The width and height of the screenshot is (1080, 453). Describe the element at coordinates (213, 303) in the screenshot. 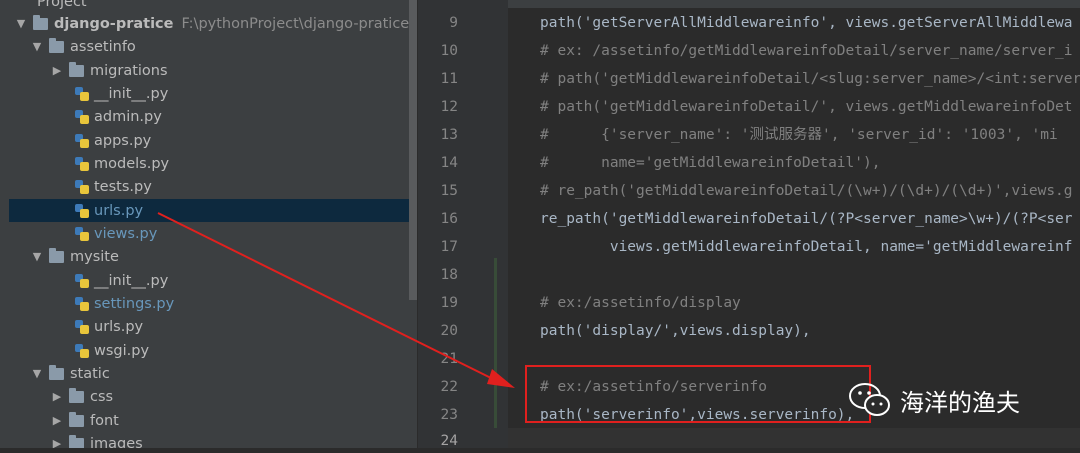

I see `tree-row-file: settings.py` at that location.